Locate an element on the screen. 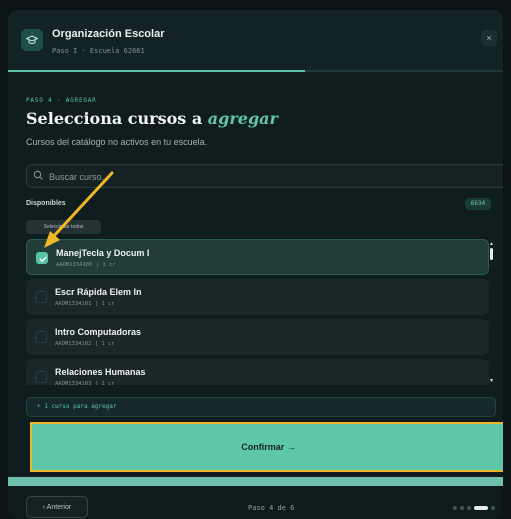  step-title: Selecciona cursos a agregar is located at coordinates (152, 118).